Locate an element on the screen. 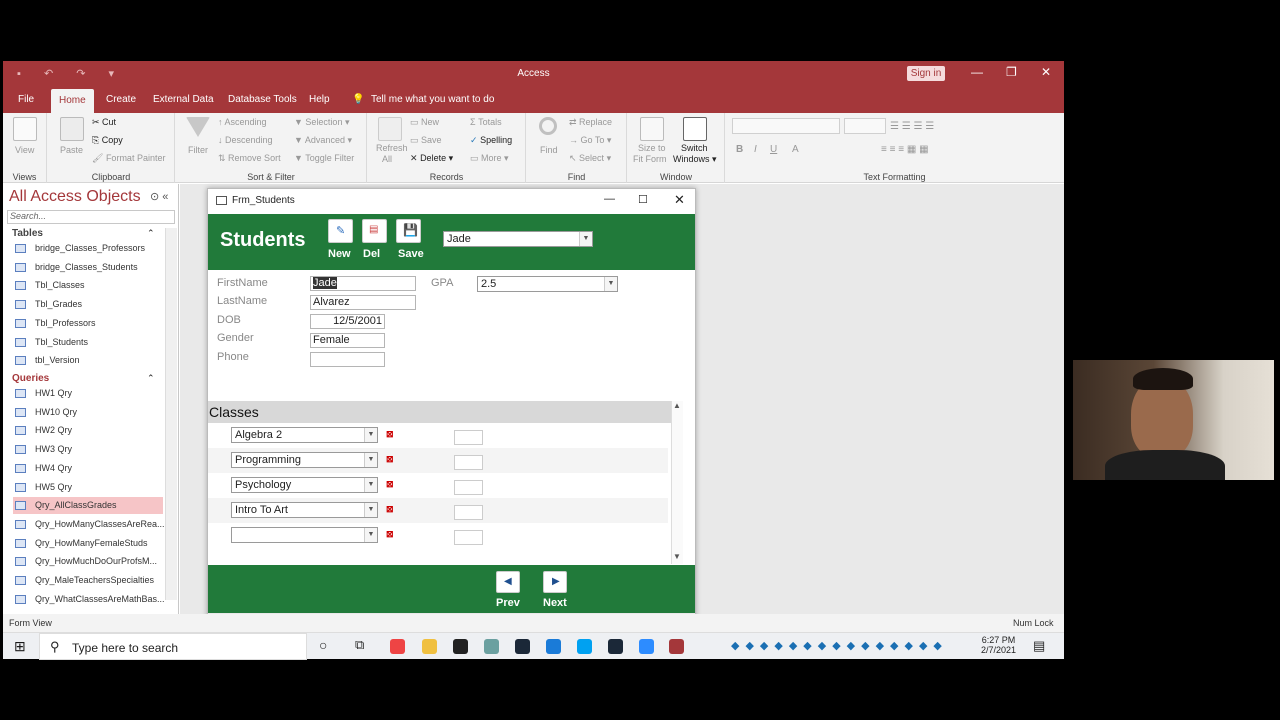 Image resolution: width=1280 pixels, height=720 pixels. format-painter-button: 🖌 Format Painter is located at coordinates (128, 158).